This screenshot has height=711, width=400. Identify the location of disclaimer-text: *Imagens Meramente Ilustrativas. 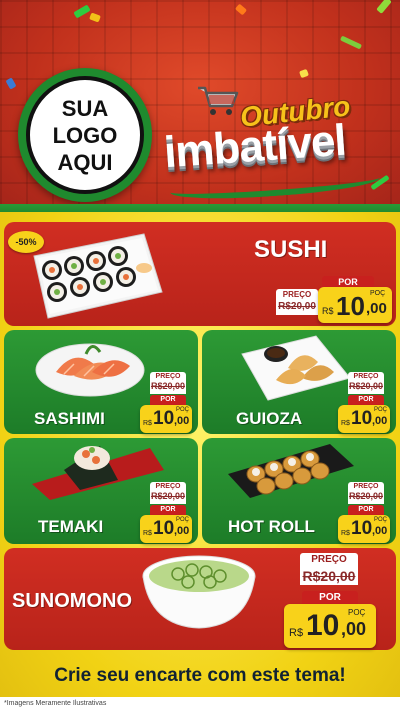
(200, 704).